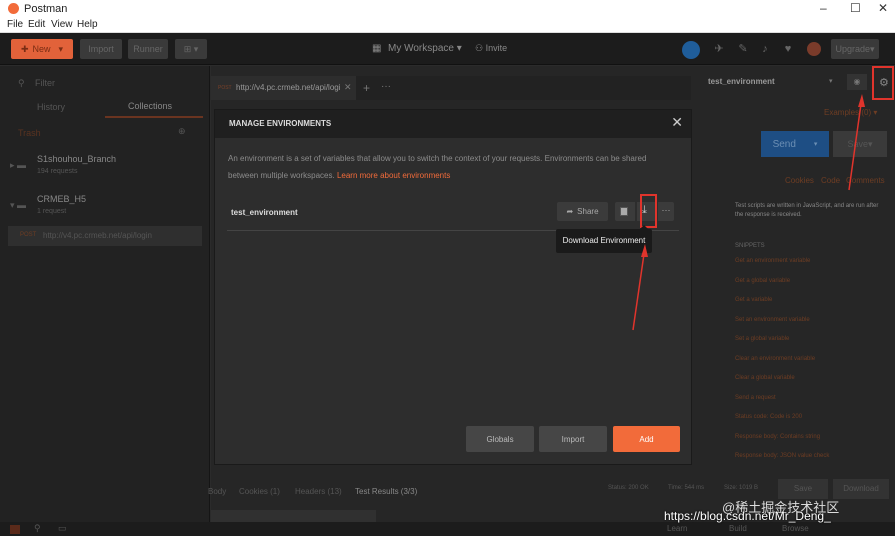 The width and height of the screenshot is (895, 536). What do you see at coordinates (62, 528) in the screenshot?
I see `console-icon: ▭` at bounding box center [62, 528].